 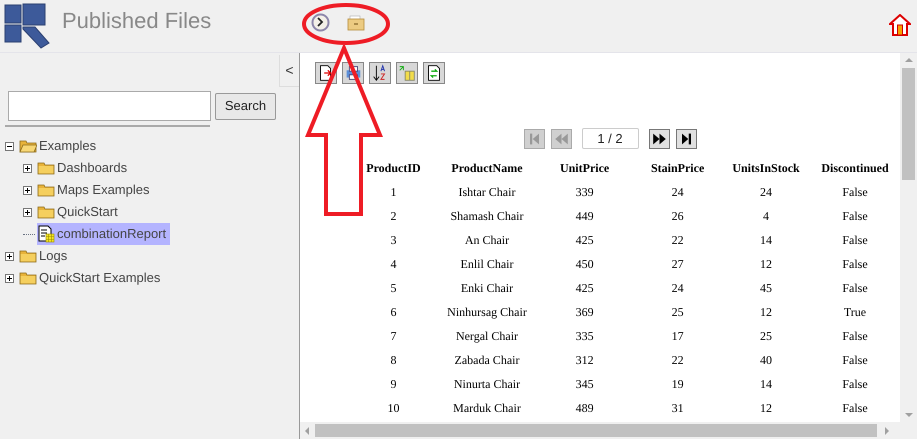 I want to click on logo-icon, so click(x=28, y=26).